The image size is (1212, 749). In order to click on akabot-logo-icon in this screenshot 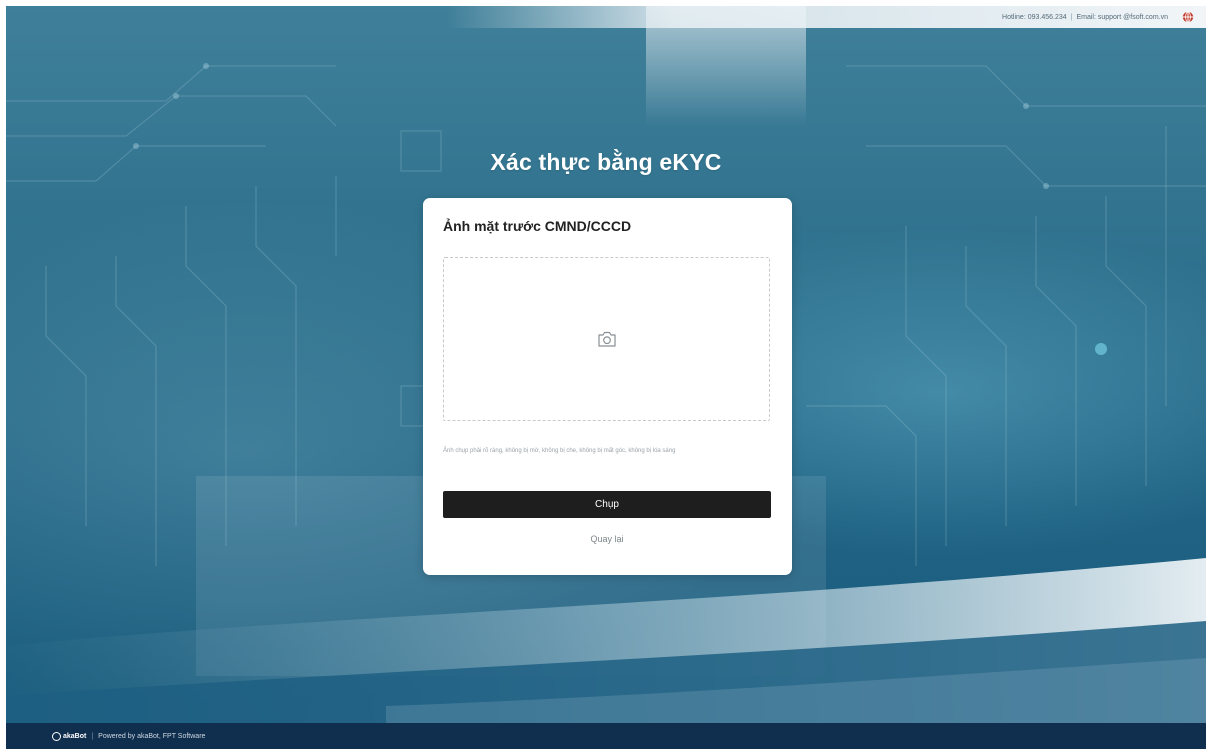, I will do `click(56, 736)`.